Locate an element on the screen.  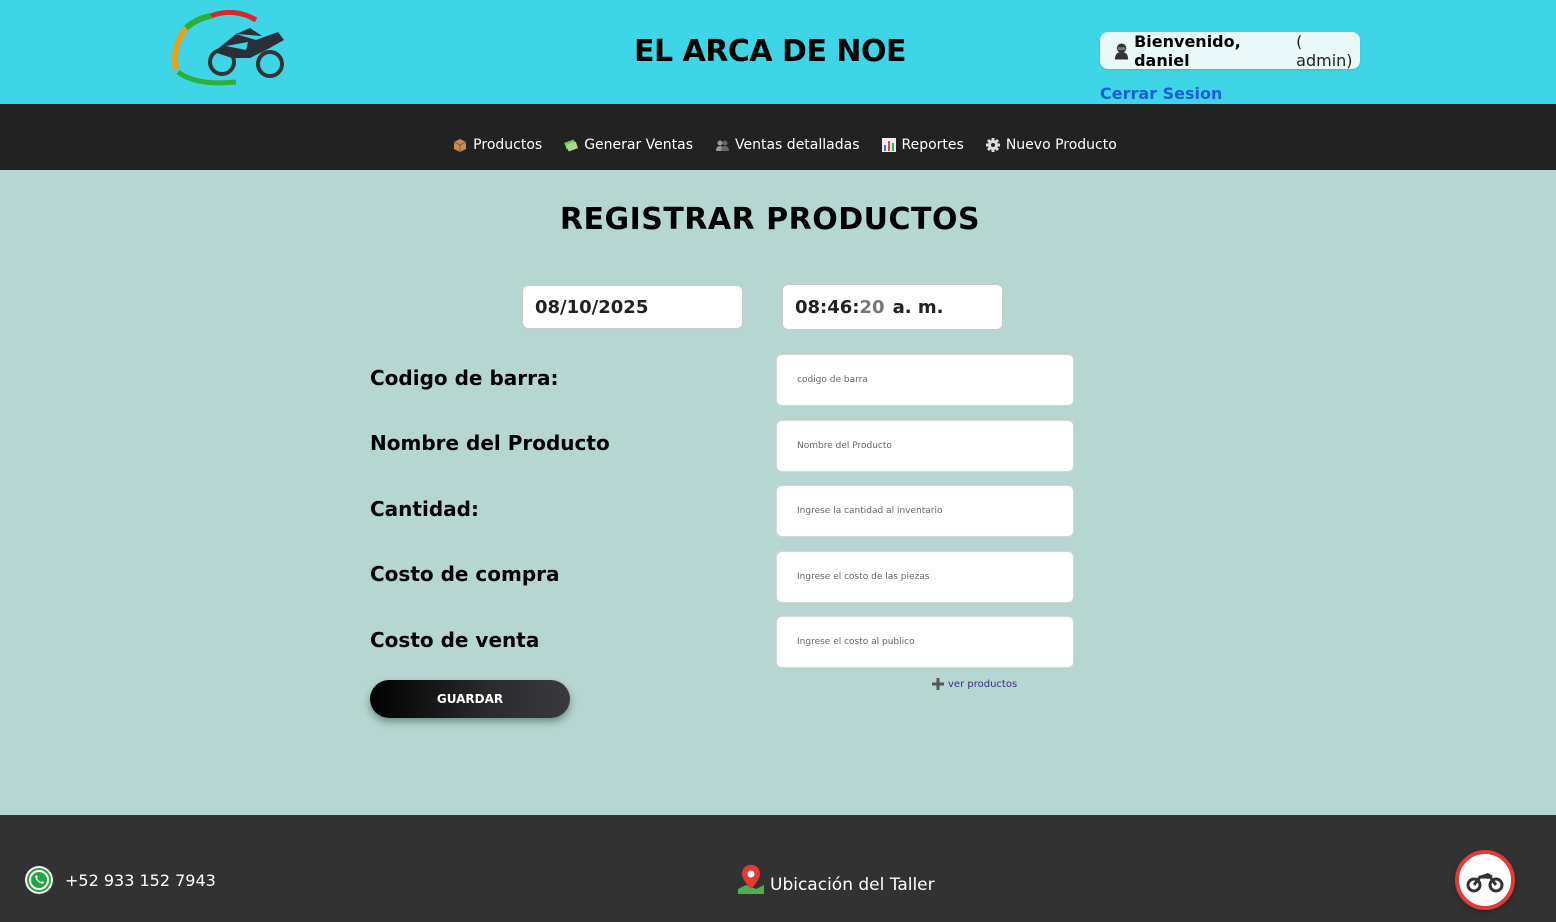
quantity-input is located at coordinates (925, 511).